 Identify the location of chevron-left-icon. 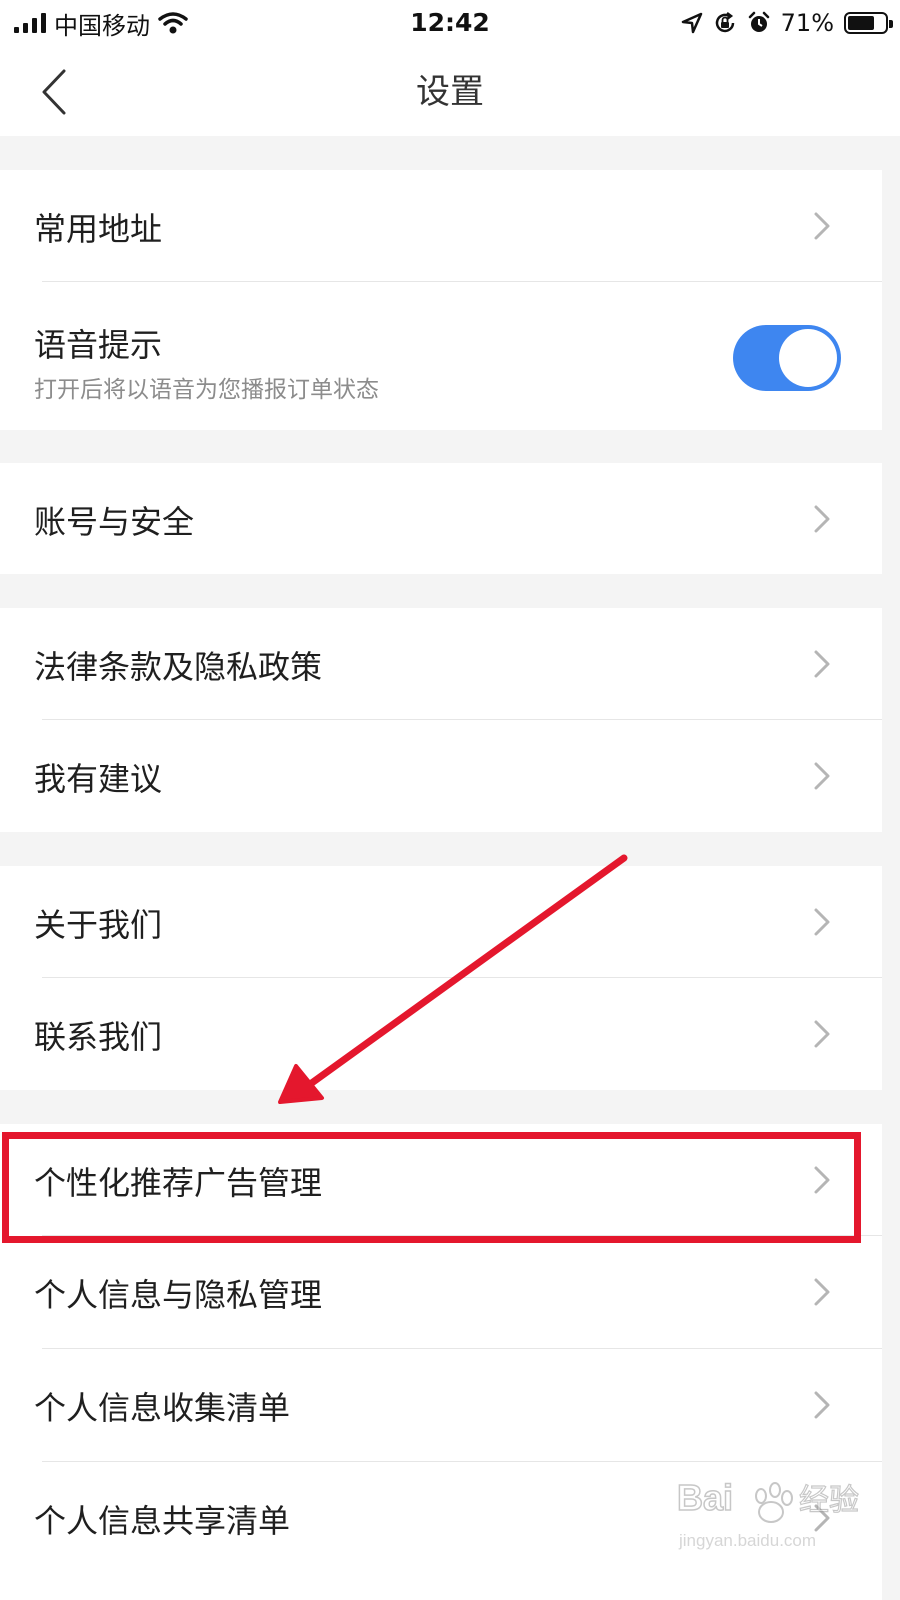
(54, 92).